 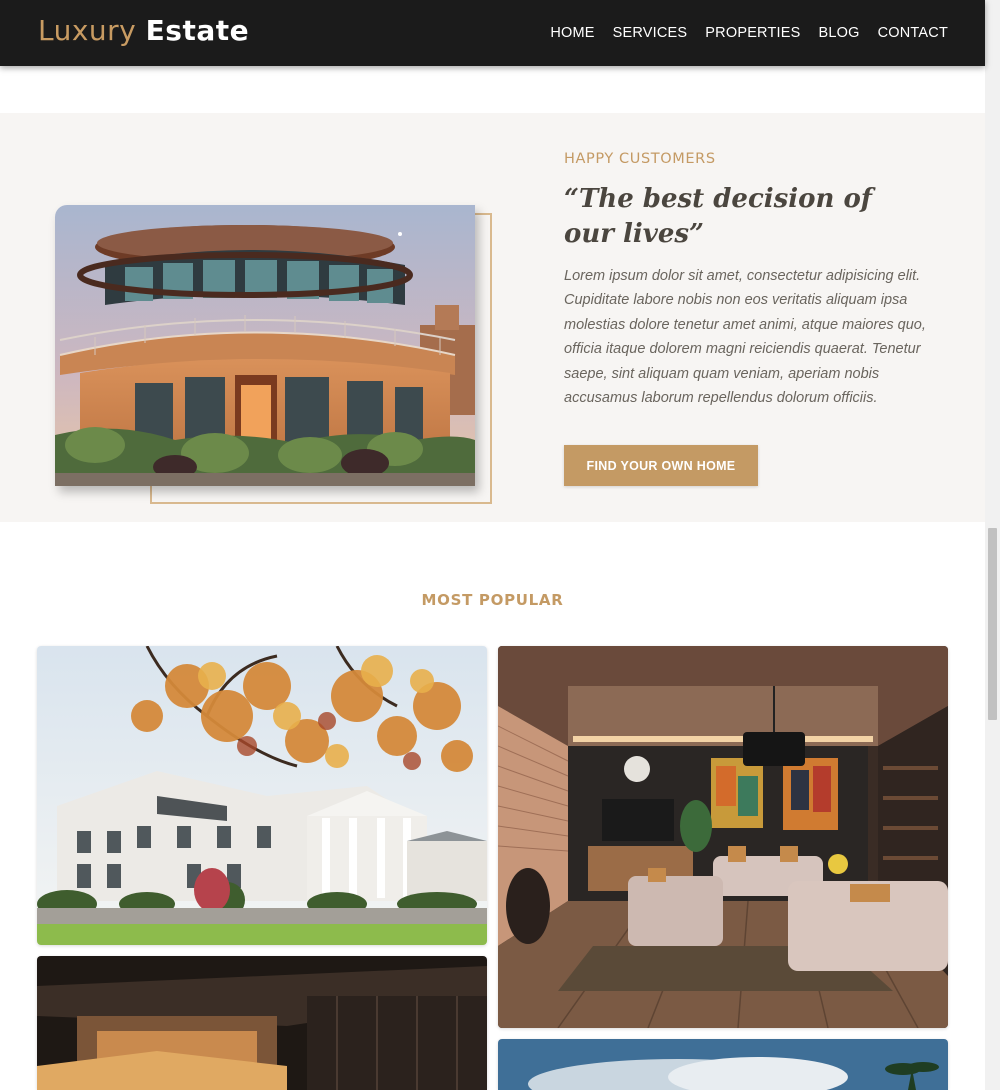 I want to click on brand-logo-part1: Luxury, so click(x=87, y=30).